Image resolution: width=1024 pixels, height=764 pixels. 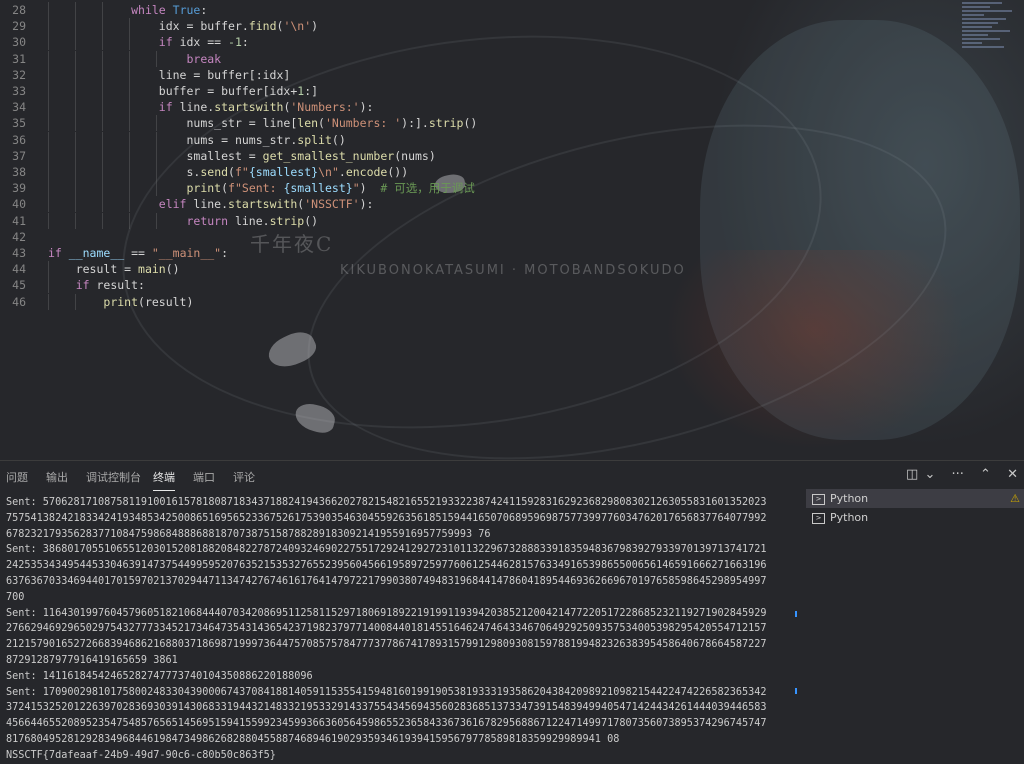 What do you see at coordinates (120, 285) in the screenshot?
I see `code-token: result:` at bounding box center [120, 285].